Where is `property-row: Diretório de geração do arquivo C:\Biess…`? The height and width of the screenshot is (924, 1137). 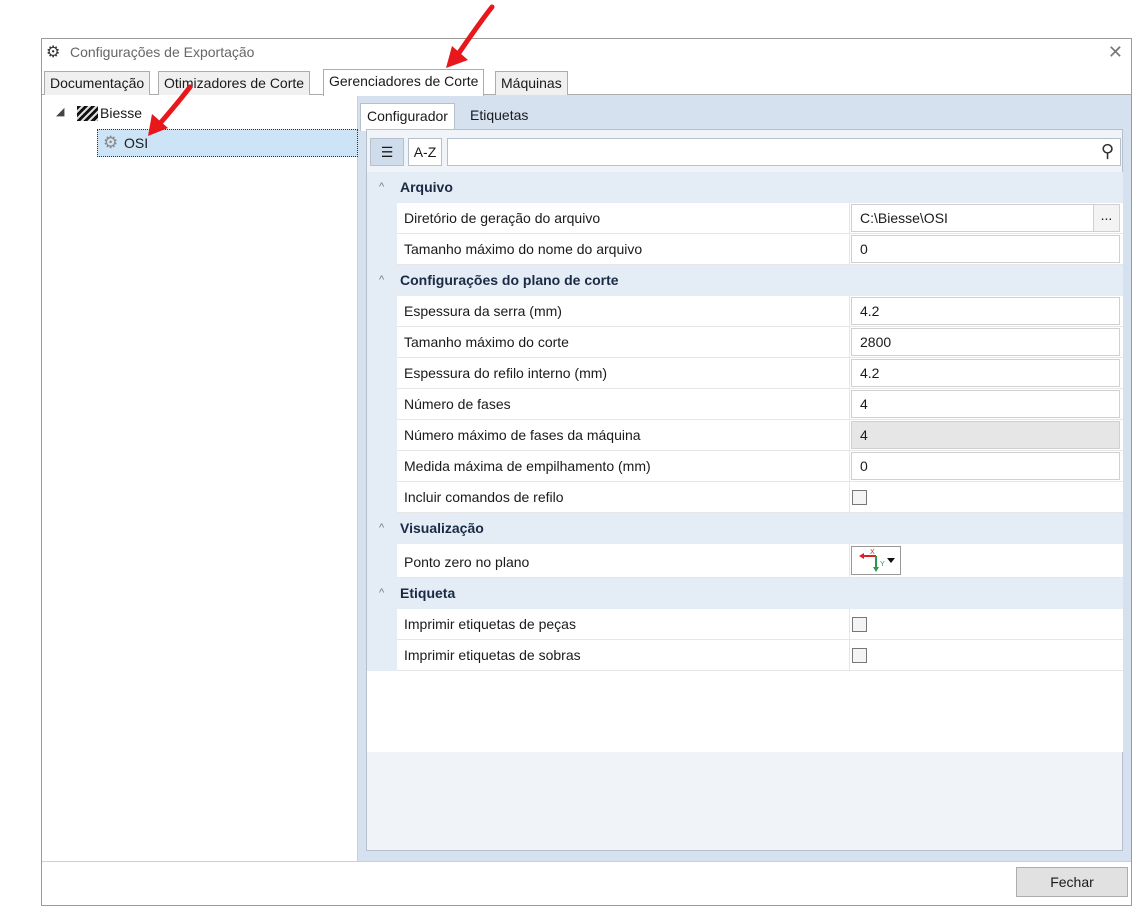 property-row: Diretório de geração do arquivo C:\Biess… is located at coordinates (745, 218).